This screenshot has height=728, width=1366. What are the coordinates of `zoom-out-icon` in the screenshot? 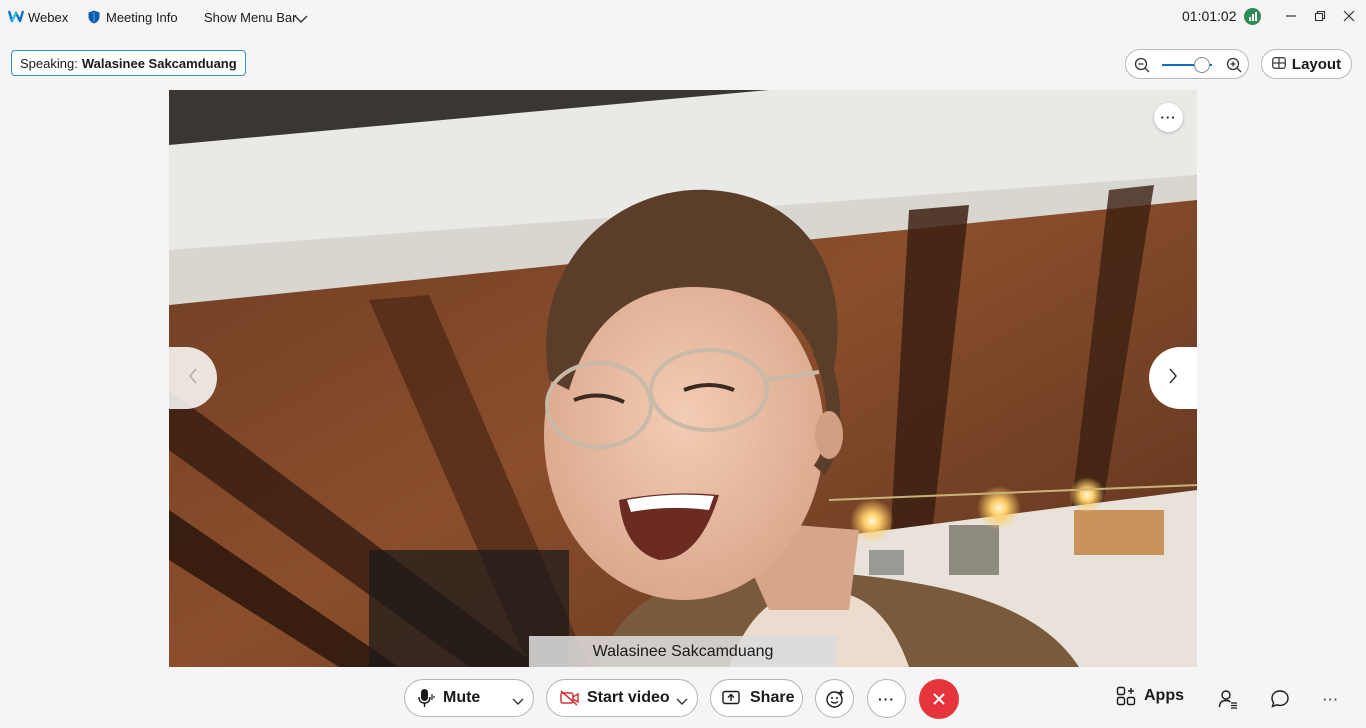 It's located at (1142, 65).